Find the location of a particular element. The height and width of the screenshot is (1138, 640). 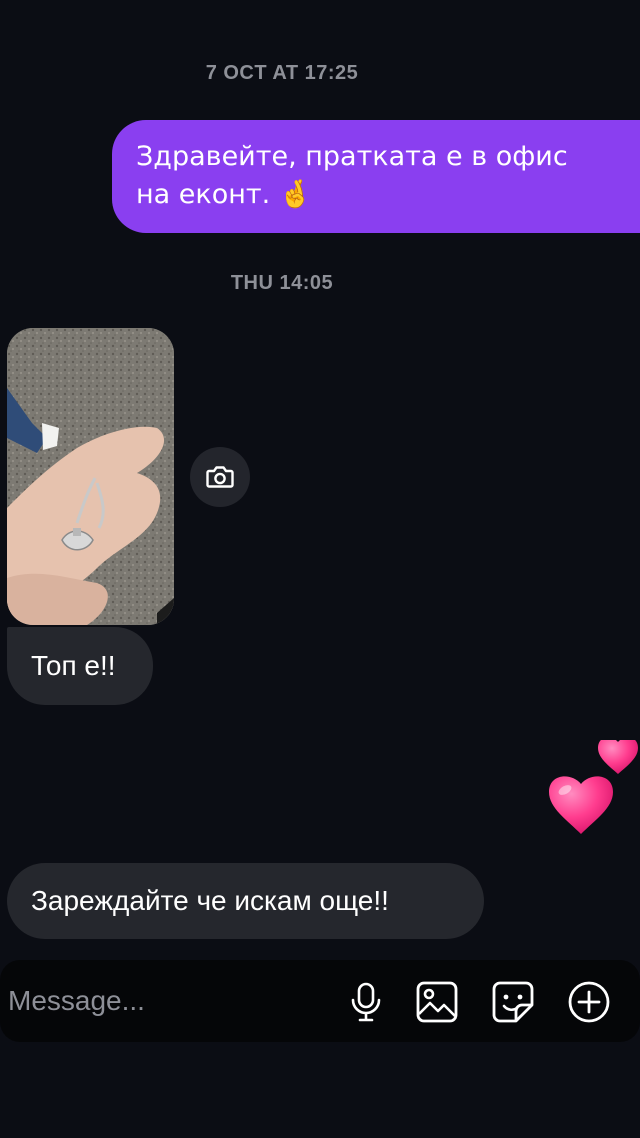

photo-image is located at coordinates (90, 476).